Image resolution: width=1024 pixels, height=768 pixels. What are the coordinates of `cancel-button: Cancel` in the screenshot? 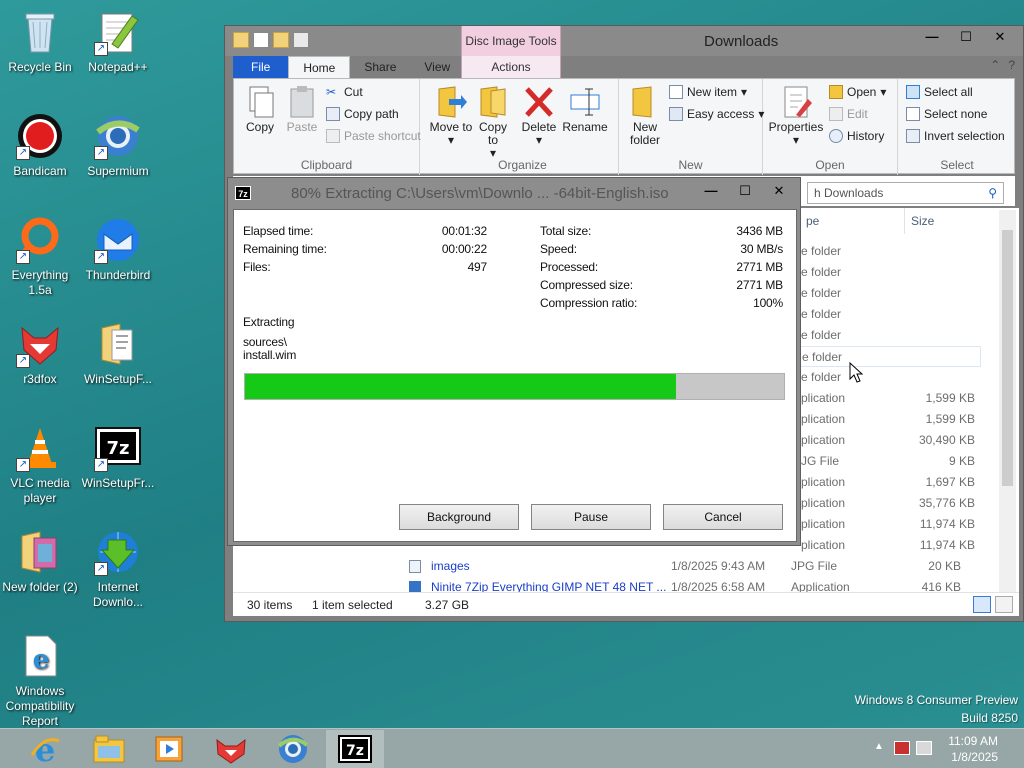 It's located at (723, 517).